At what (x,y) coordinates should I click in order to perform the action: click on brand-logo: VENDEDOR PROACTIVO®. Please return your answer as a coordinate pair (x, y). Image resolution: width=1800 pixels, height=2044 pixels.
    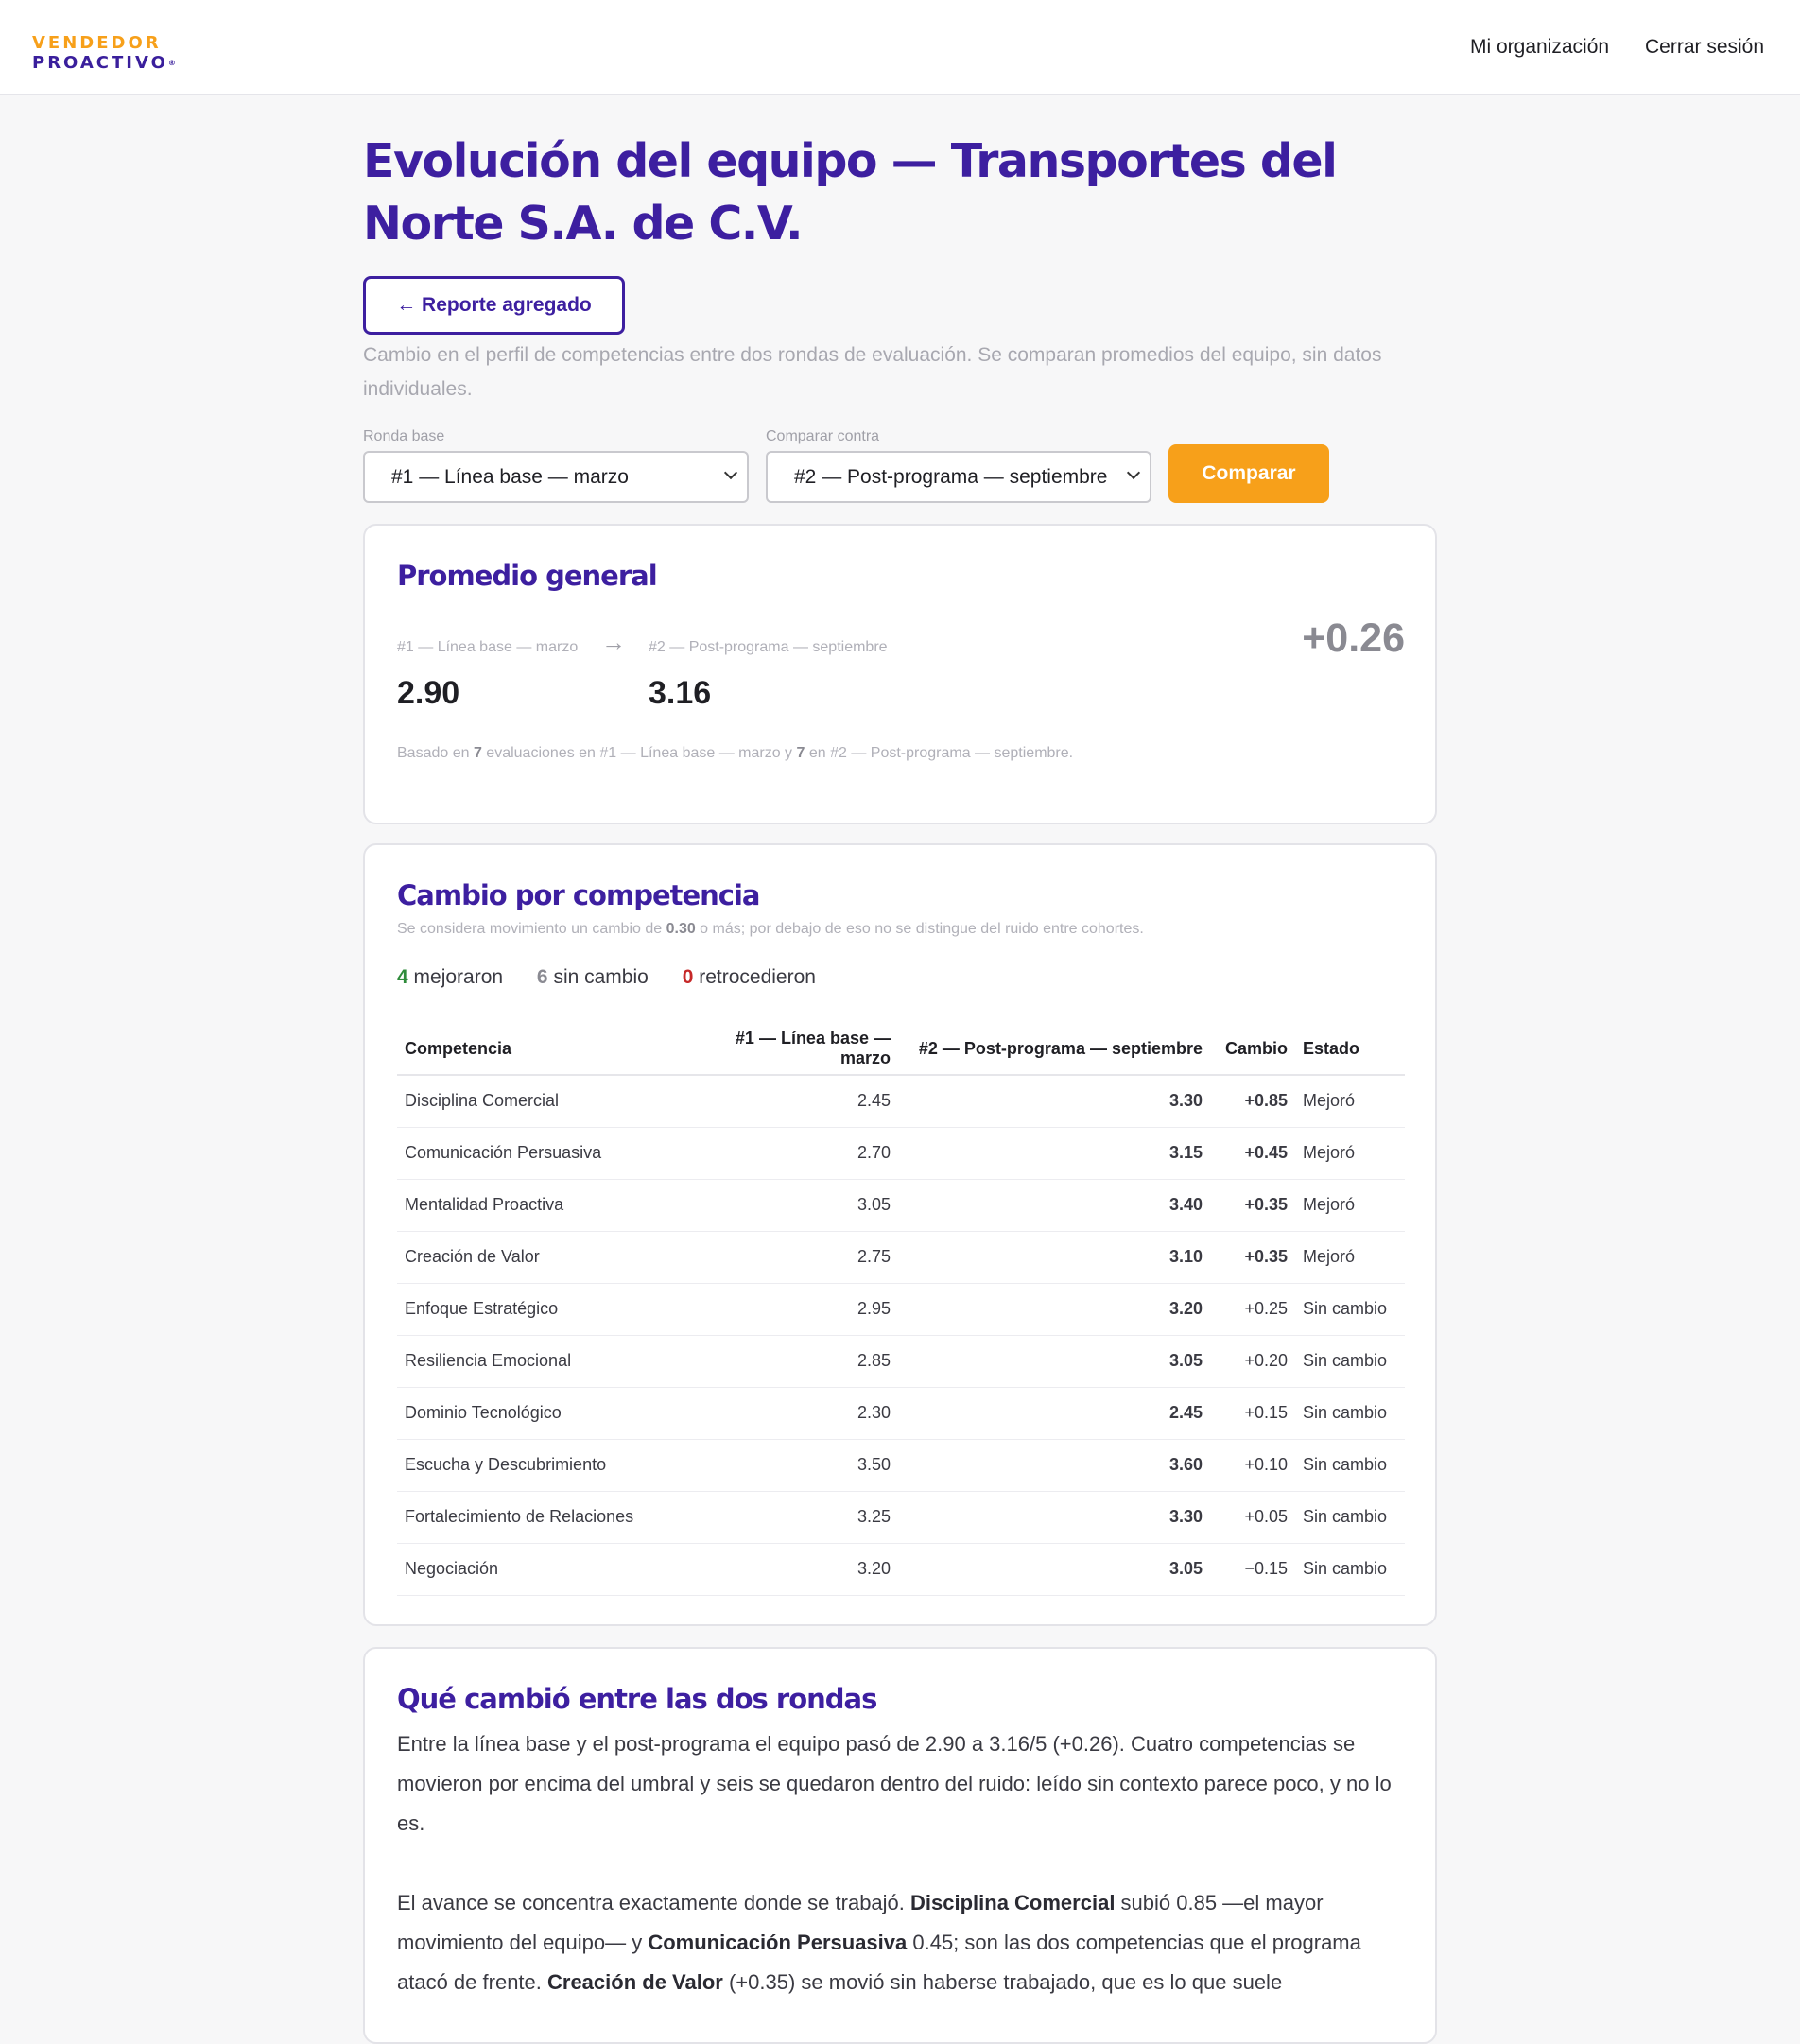
    Looking at the image, I should click on (104, 53).